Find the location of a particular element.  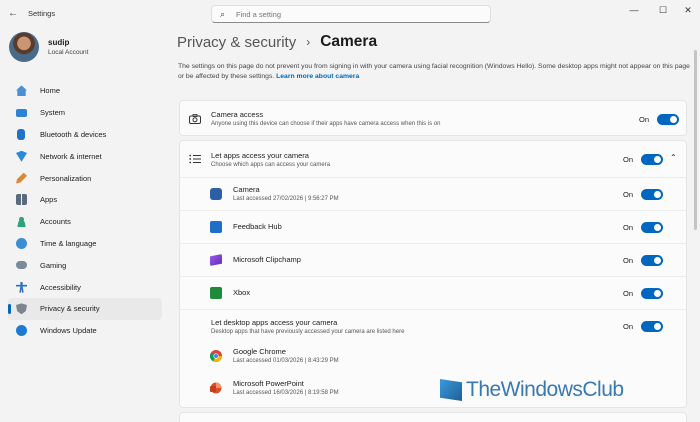

close-button: ✕ is located at coordinates (688, 10).